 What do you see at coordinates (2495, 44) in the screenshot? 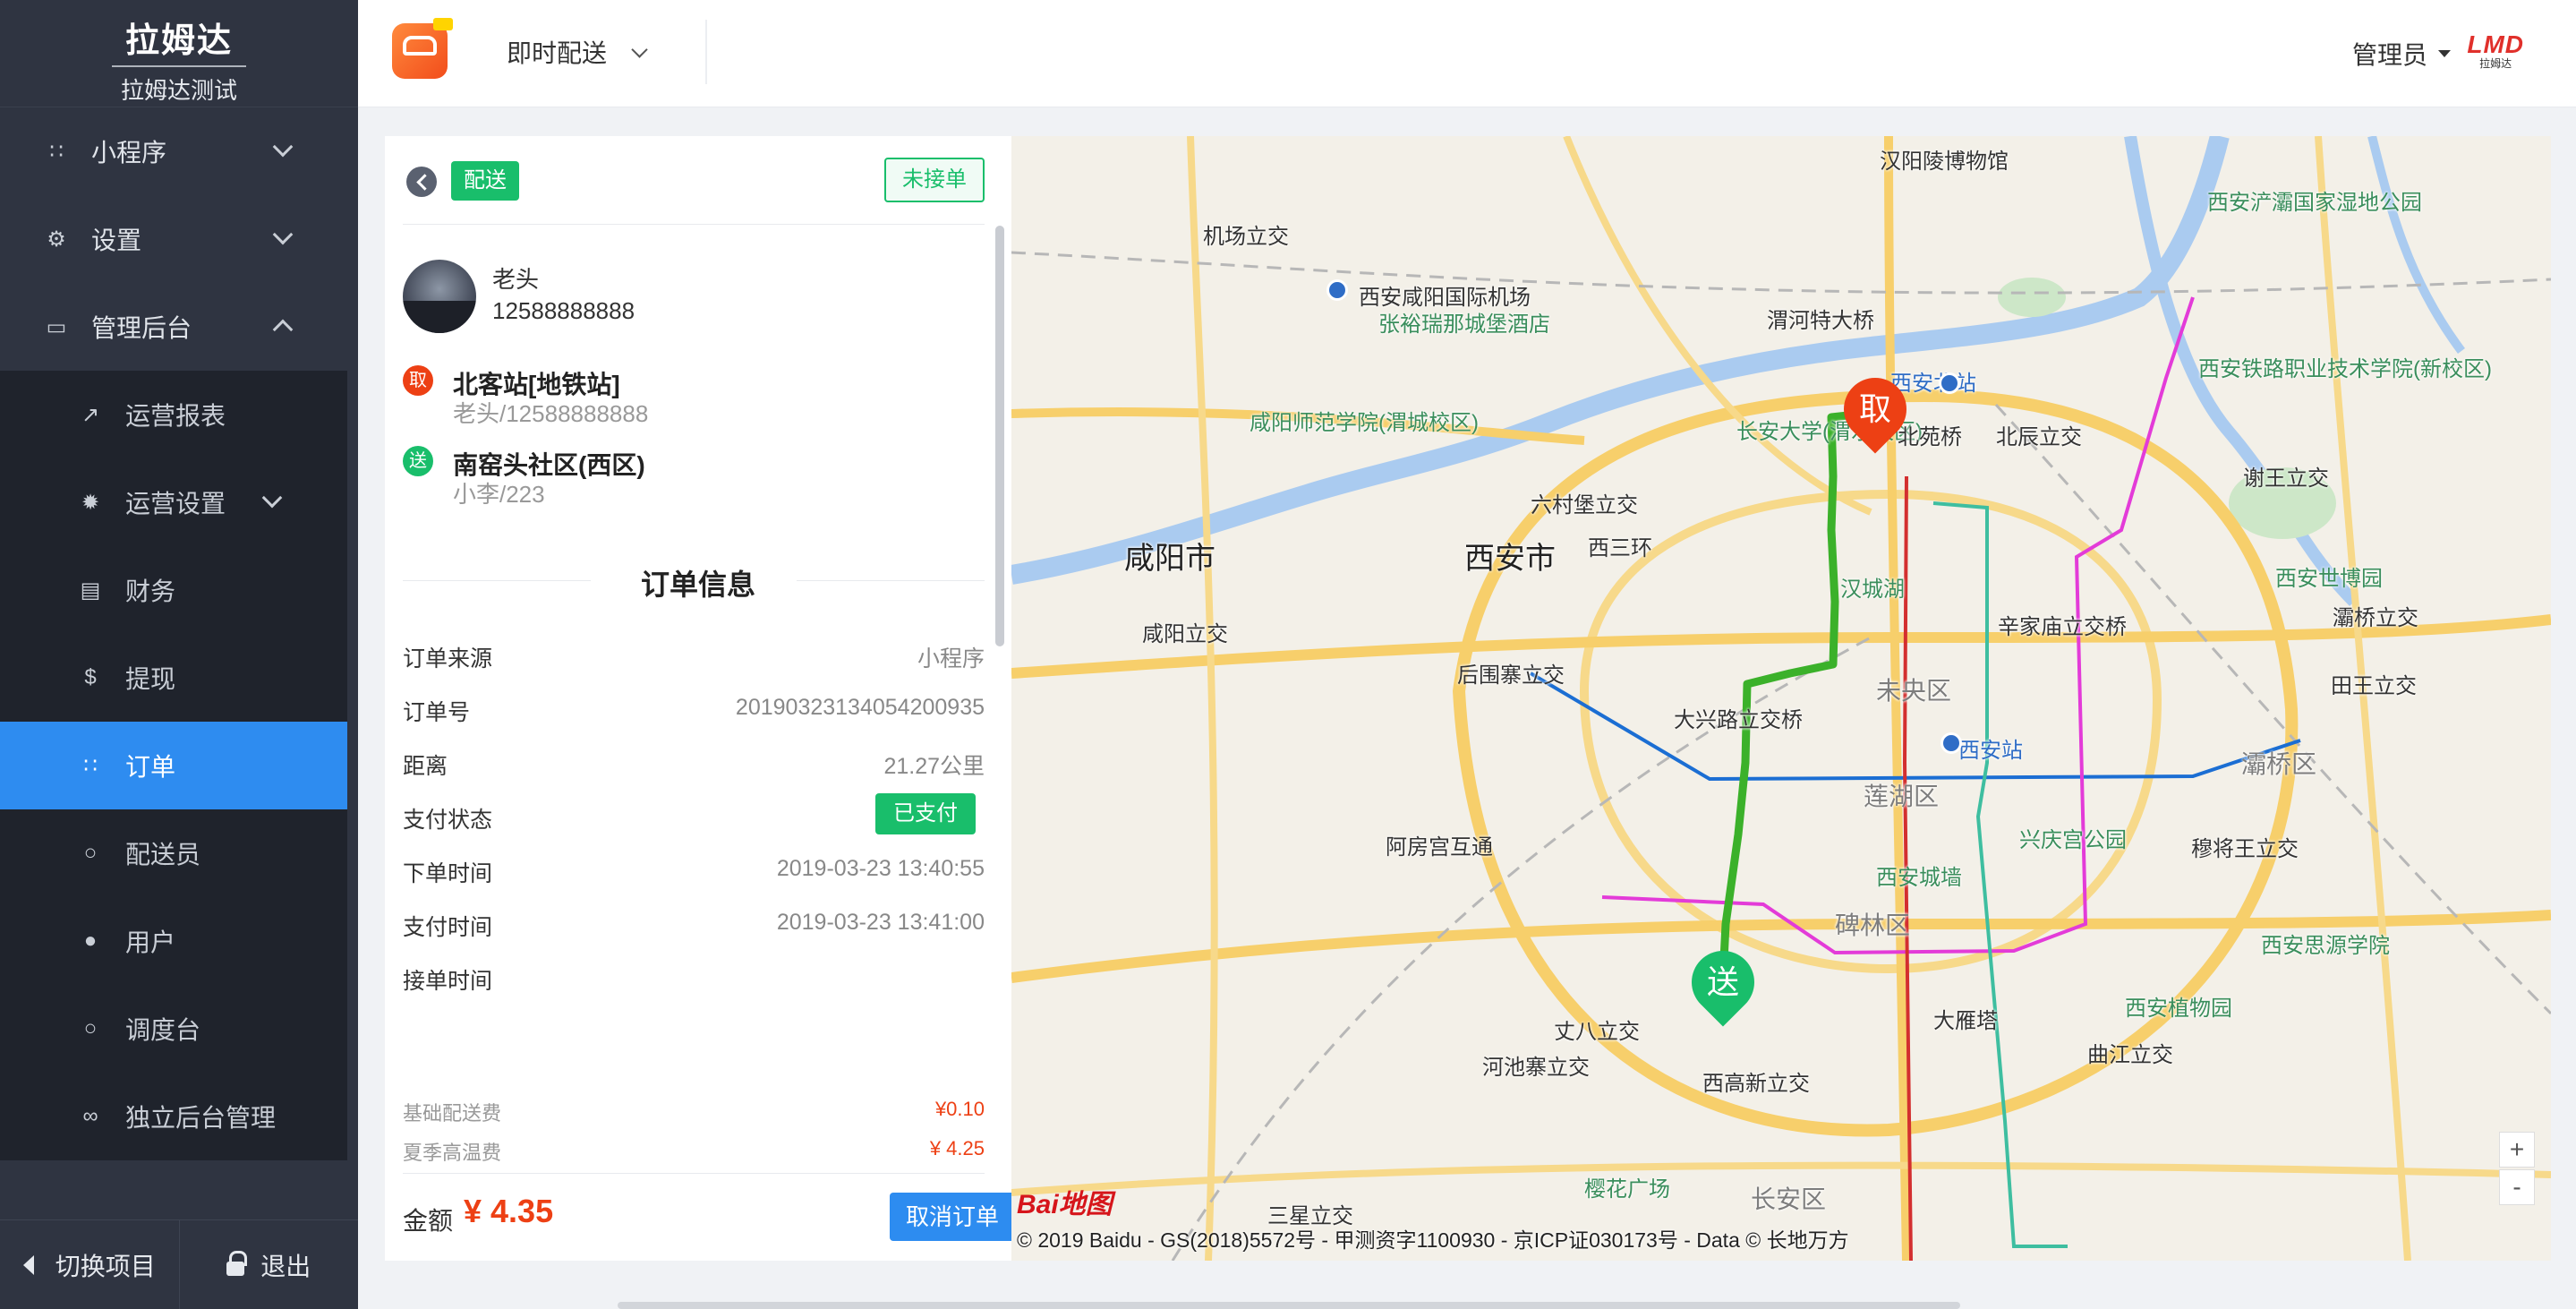
I see `lmd-logo-text: LMD` at bounding box center [2495, 44].